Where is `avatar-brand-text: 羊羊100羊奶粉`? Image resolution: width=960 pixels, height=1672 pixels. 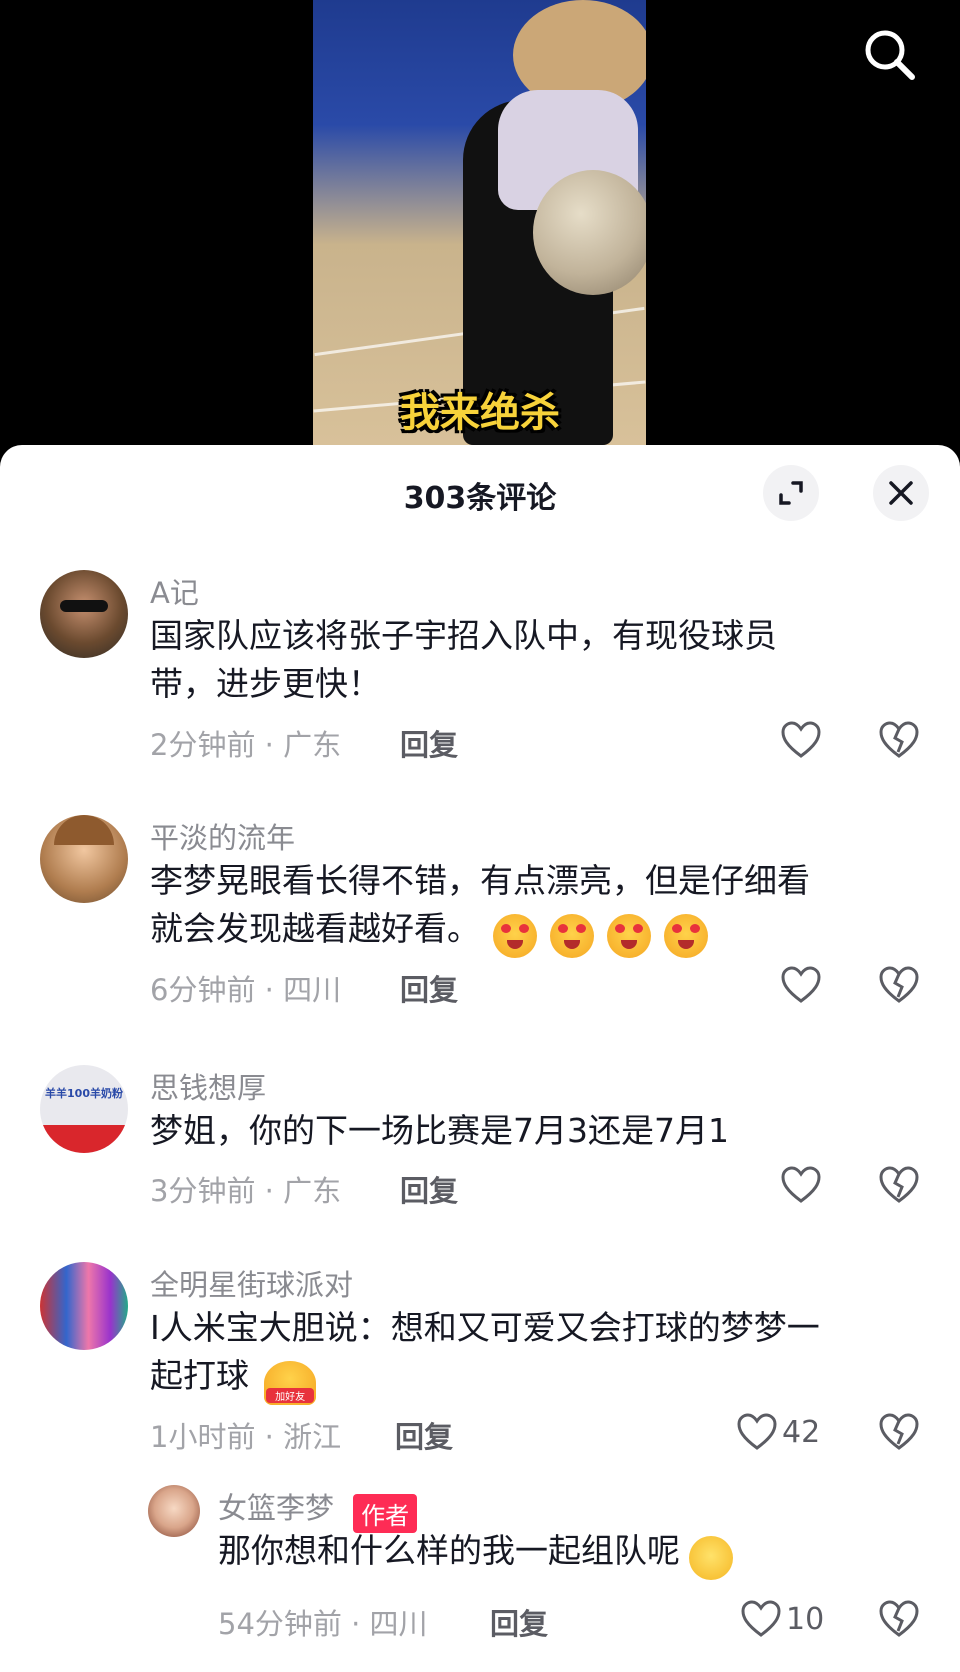 avatar-brand-text: 羊羊100羊奶粉 is located at coordinates (84, 1093).